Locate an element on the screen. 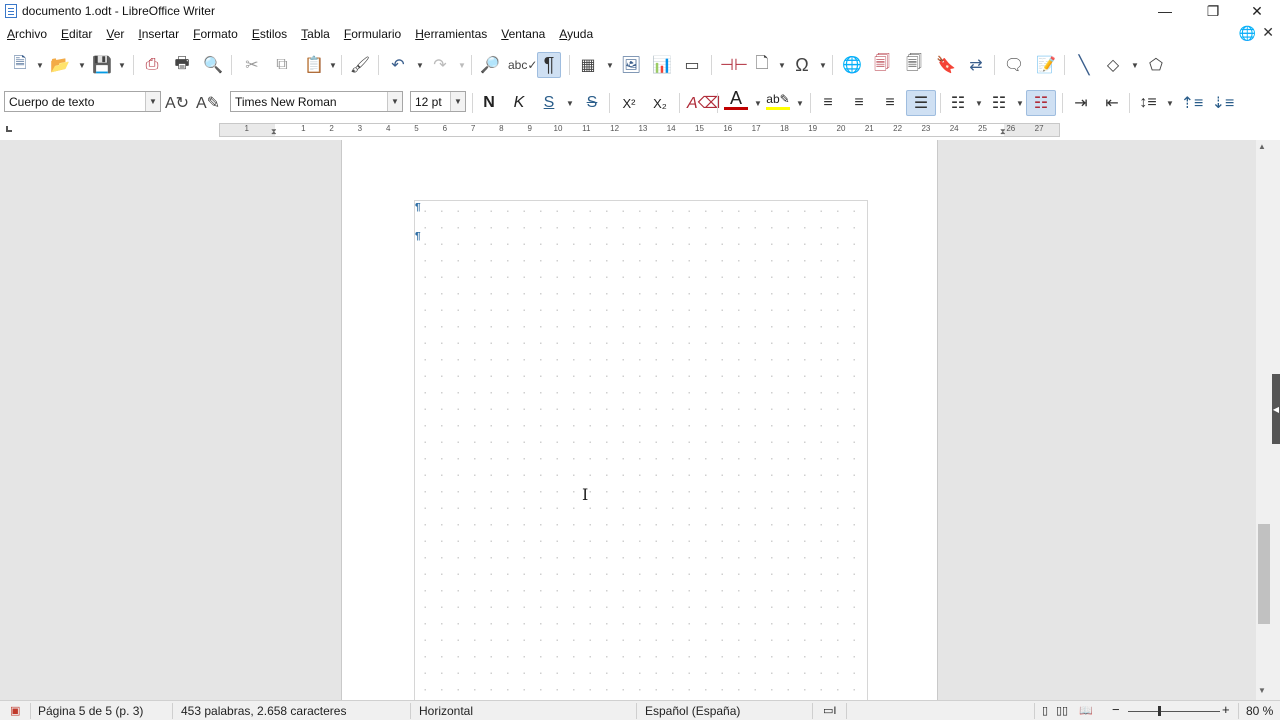  font-color-dropdown-arrow: ▼ is located at coordinates (758, 103).